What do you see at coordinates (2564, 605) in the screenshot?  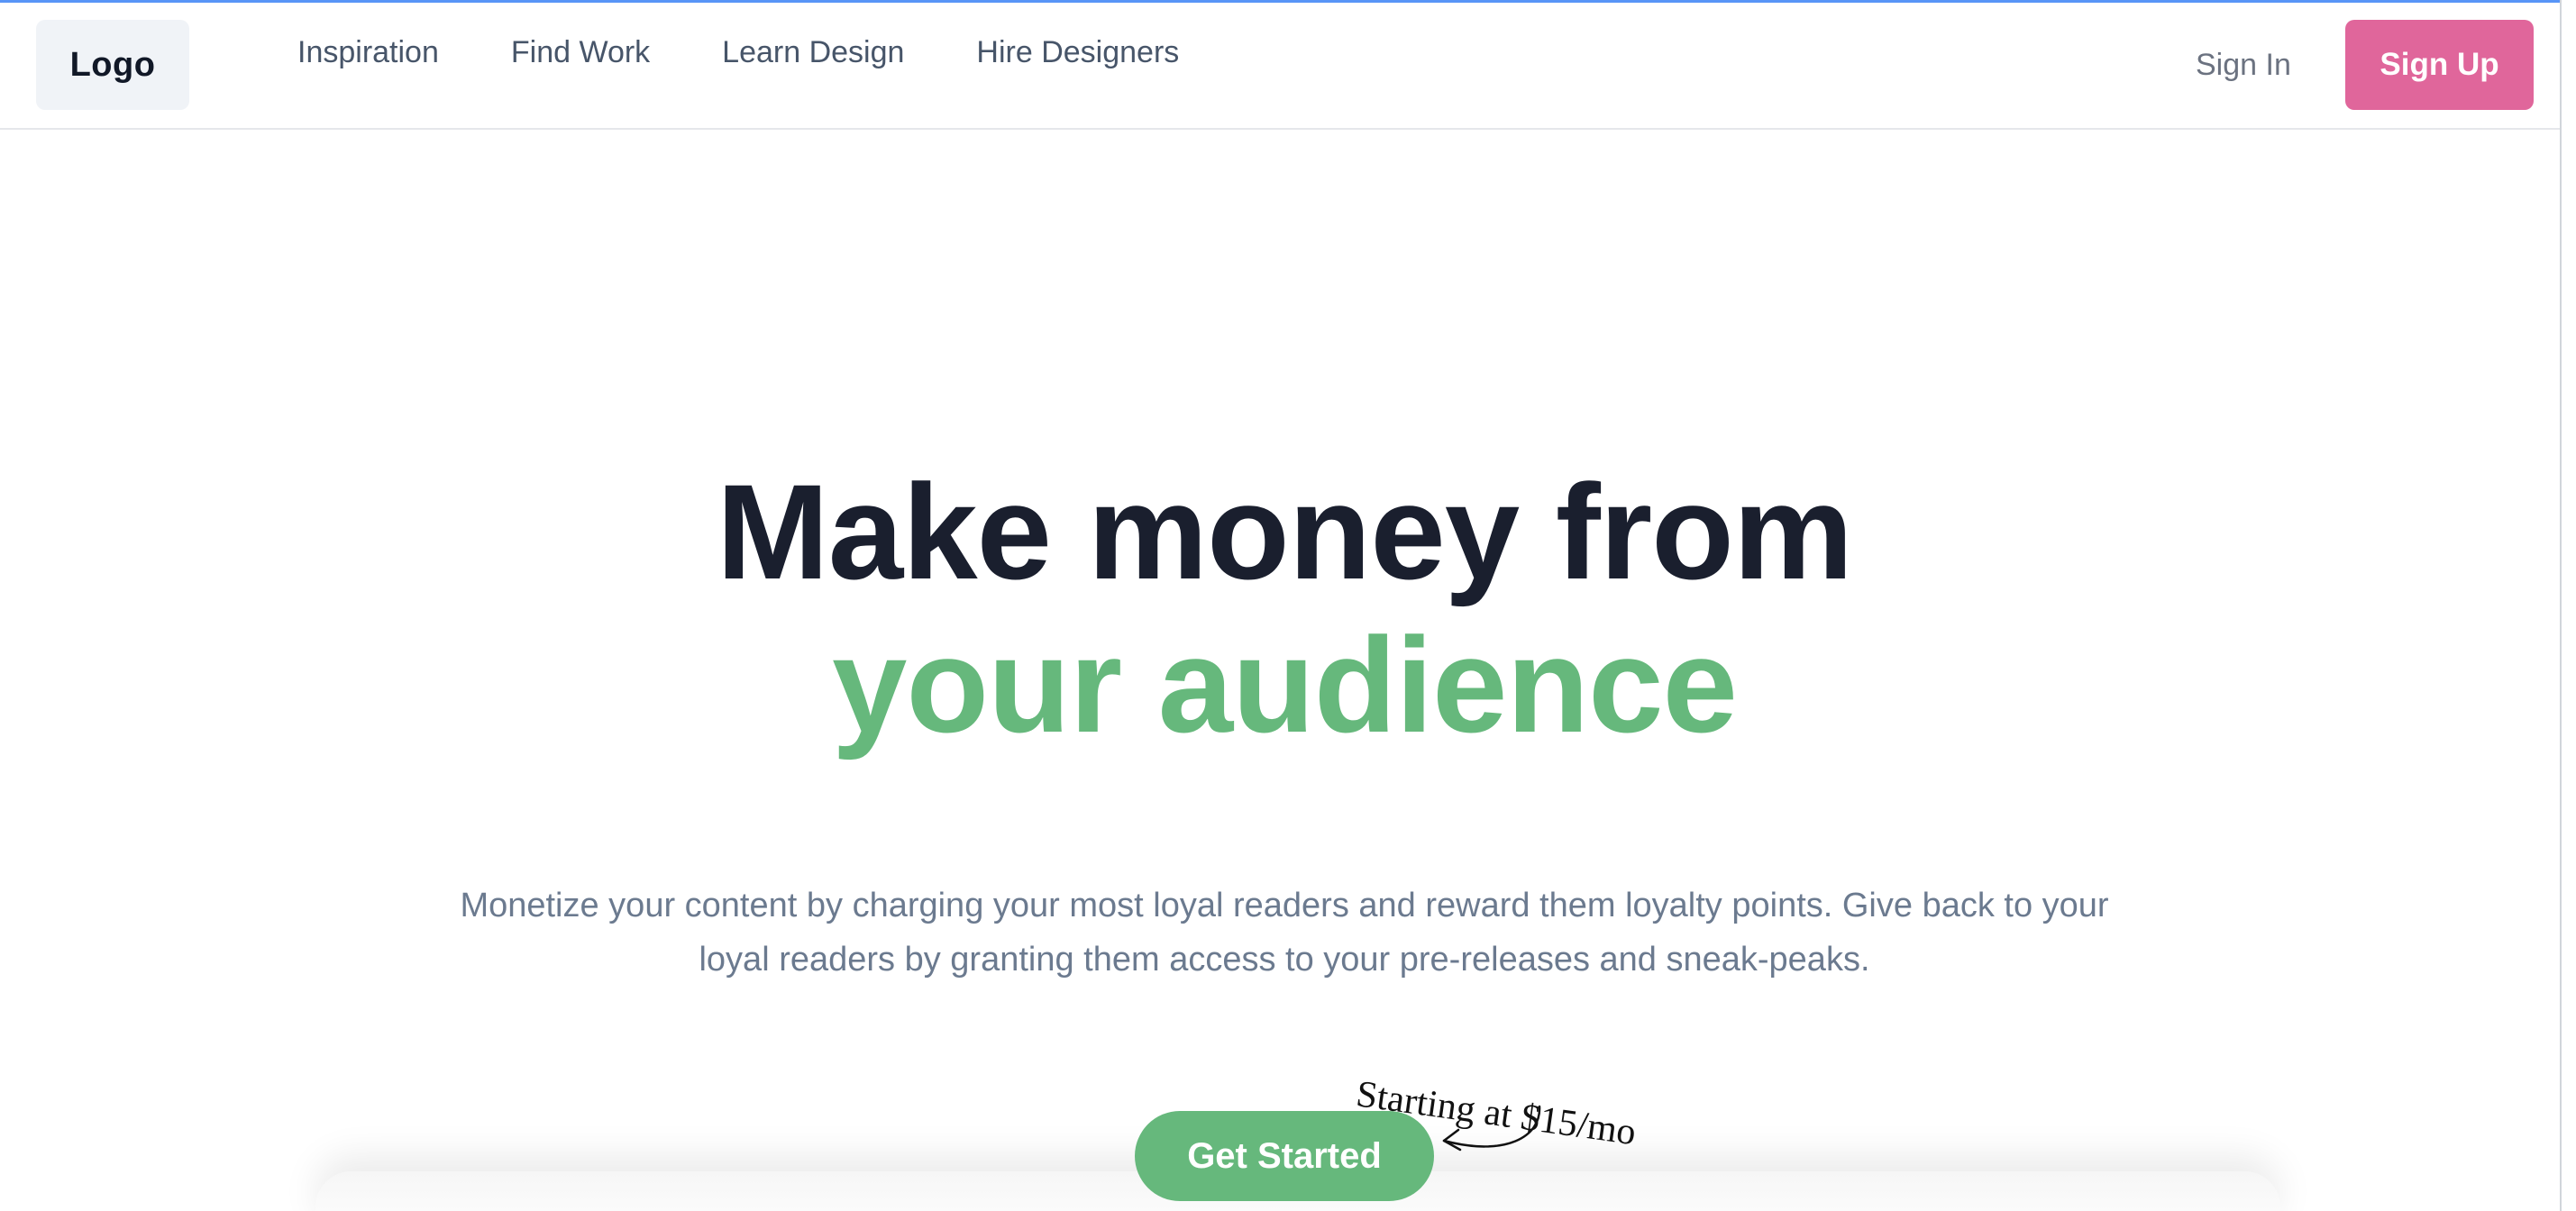 I see `scrollbar-edge` at bounding box center [2564, 605].